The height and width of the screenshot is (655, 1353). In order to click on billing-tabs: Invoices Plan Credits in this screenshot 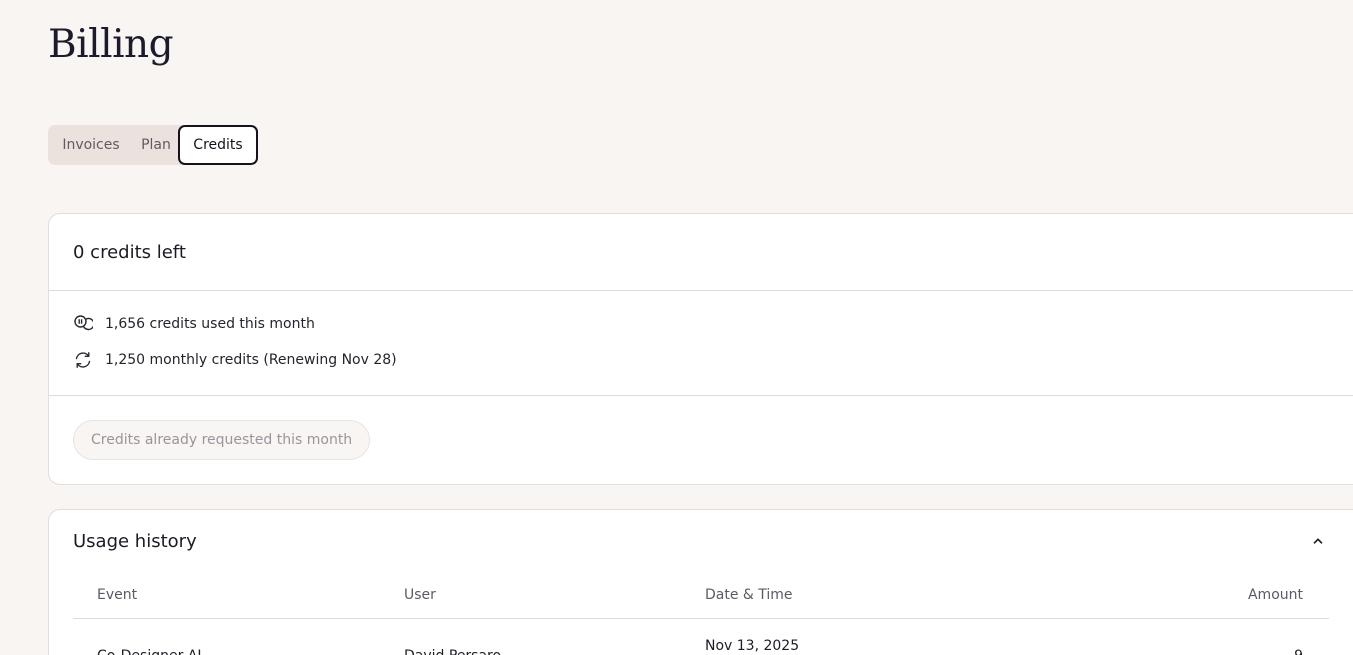, I will do `click(153, 145)`.